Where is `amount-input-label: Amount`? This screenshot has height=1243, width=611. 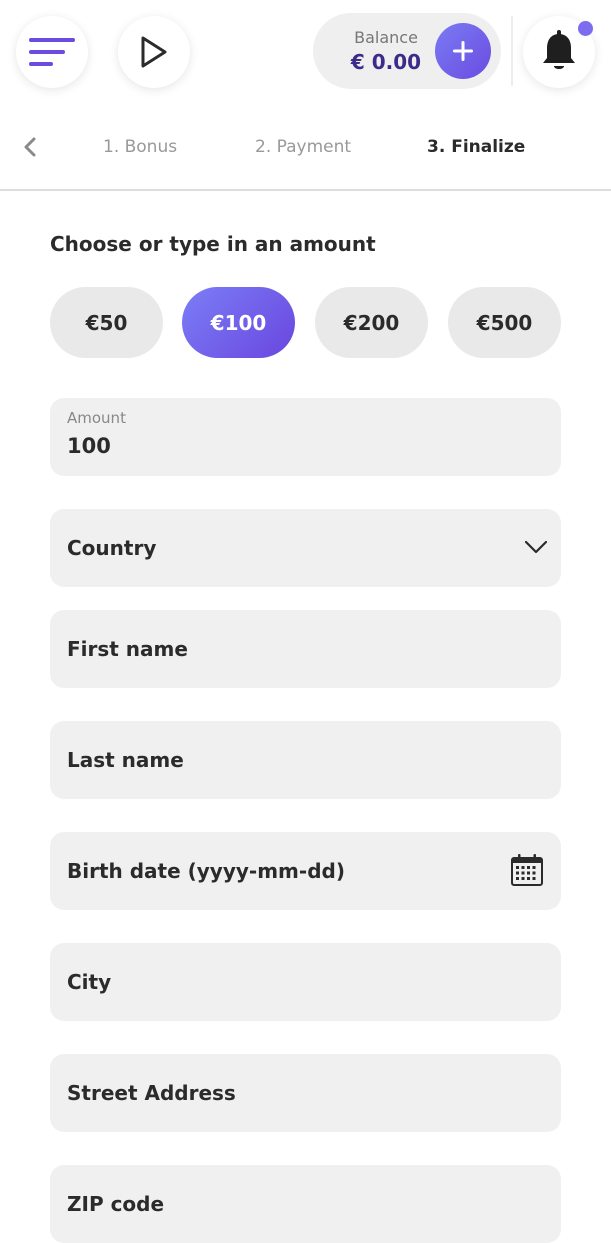
amount-input-label: Amount is located at coordinates (96, 418).